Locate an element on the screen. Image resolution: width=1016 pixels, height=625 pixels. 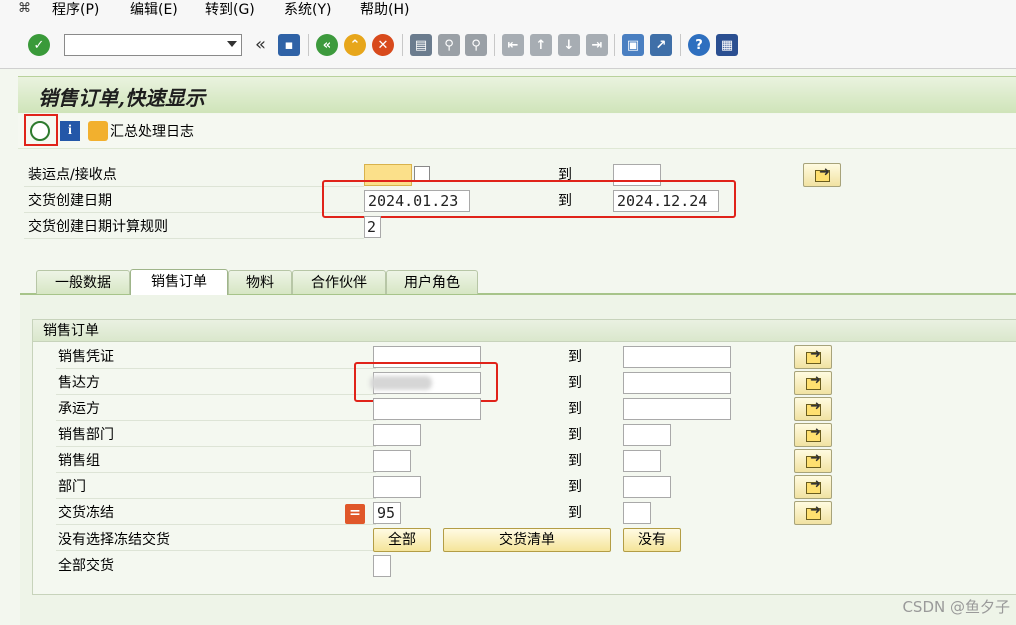
sales-group-to-input is located at coordinates (642, 461).